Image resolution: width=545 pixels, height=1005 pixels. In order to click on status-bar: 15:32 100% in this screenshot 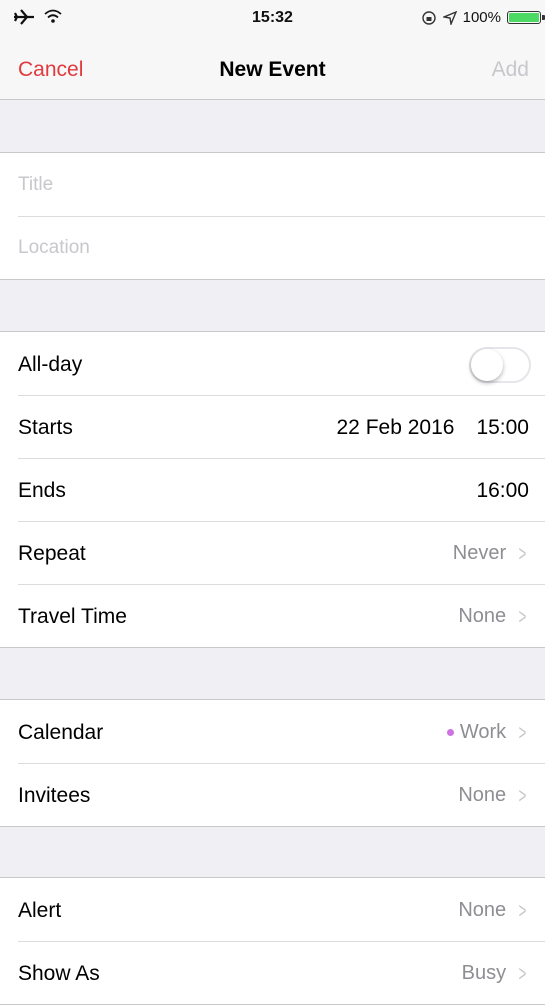, I will do `click(272, 19)`.